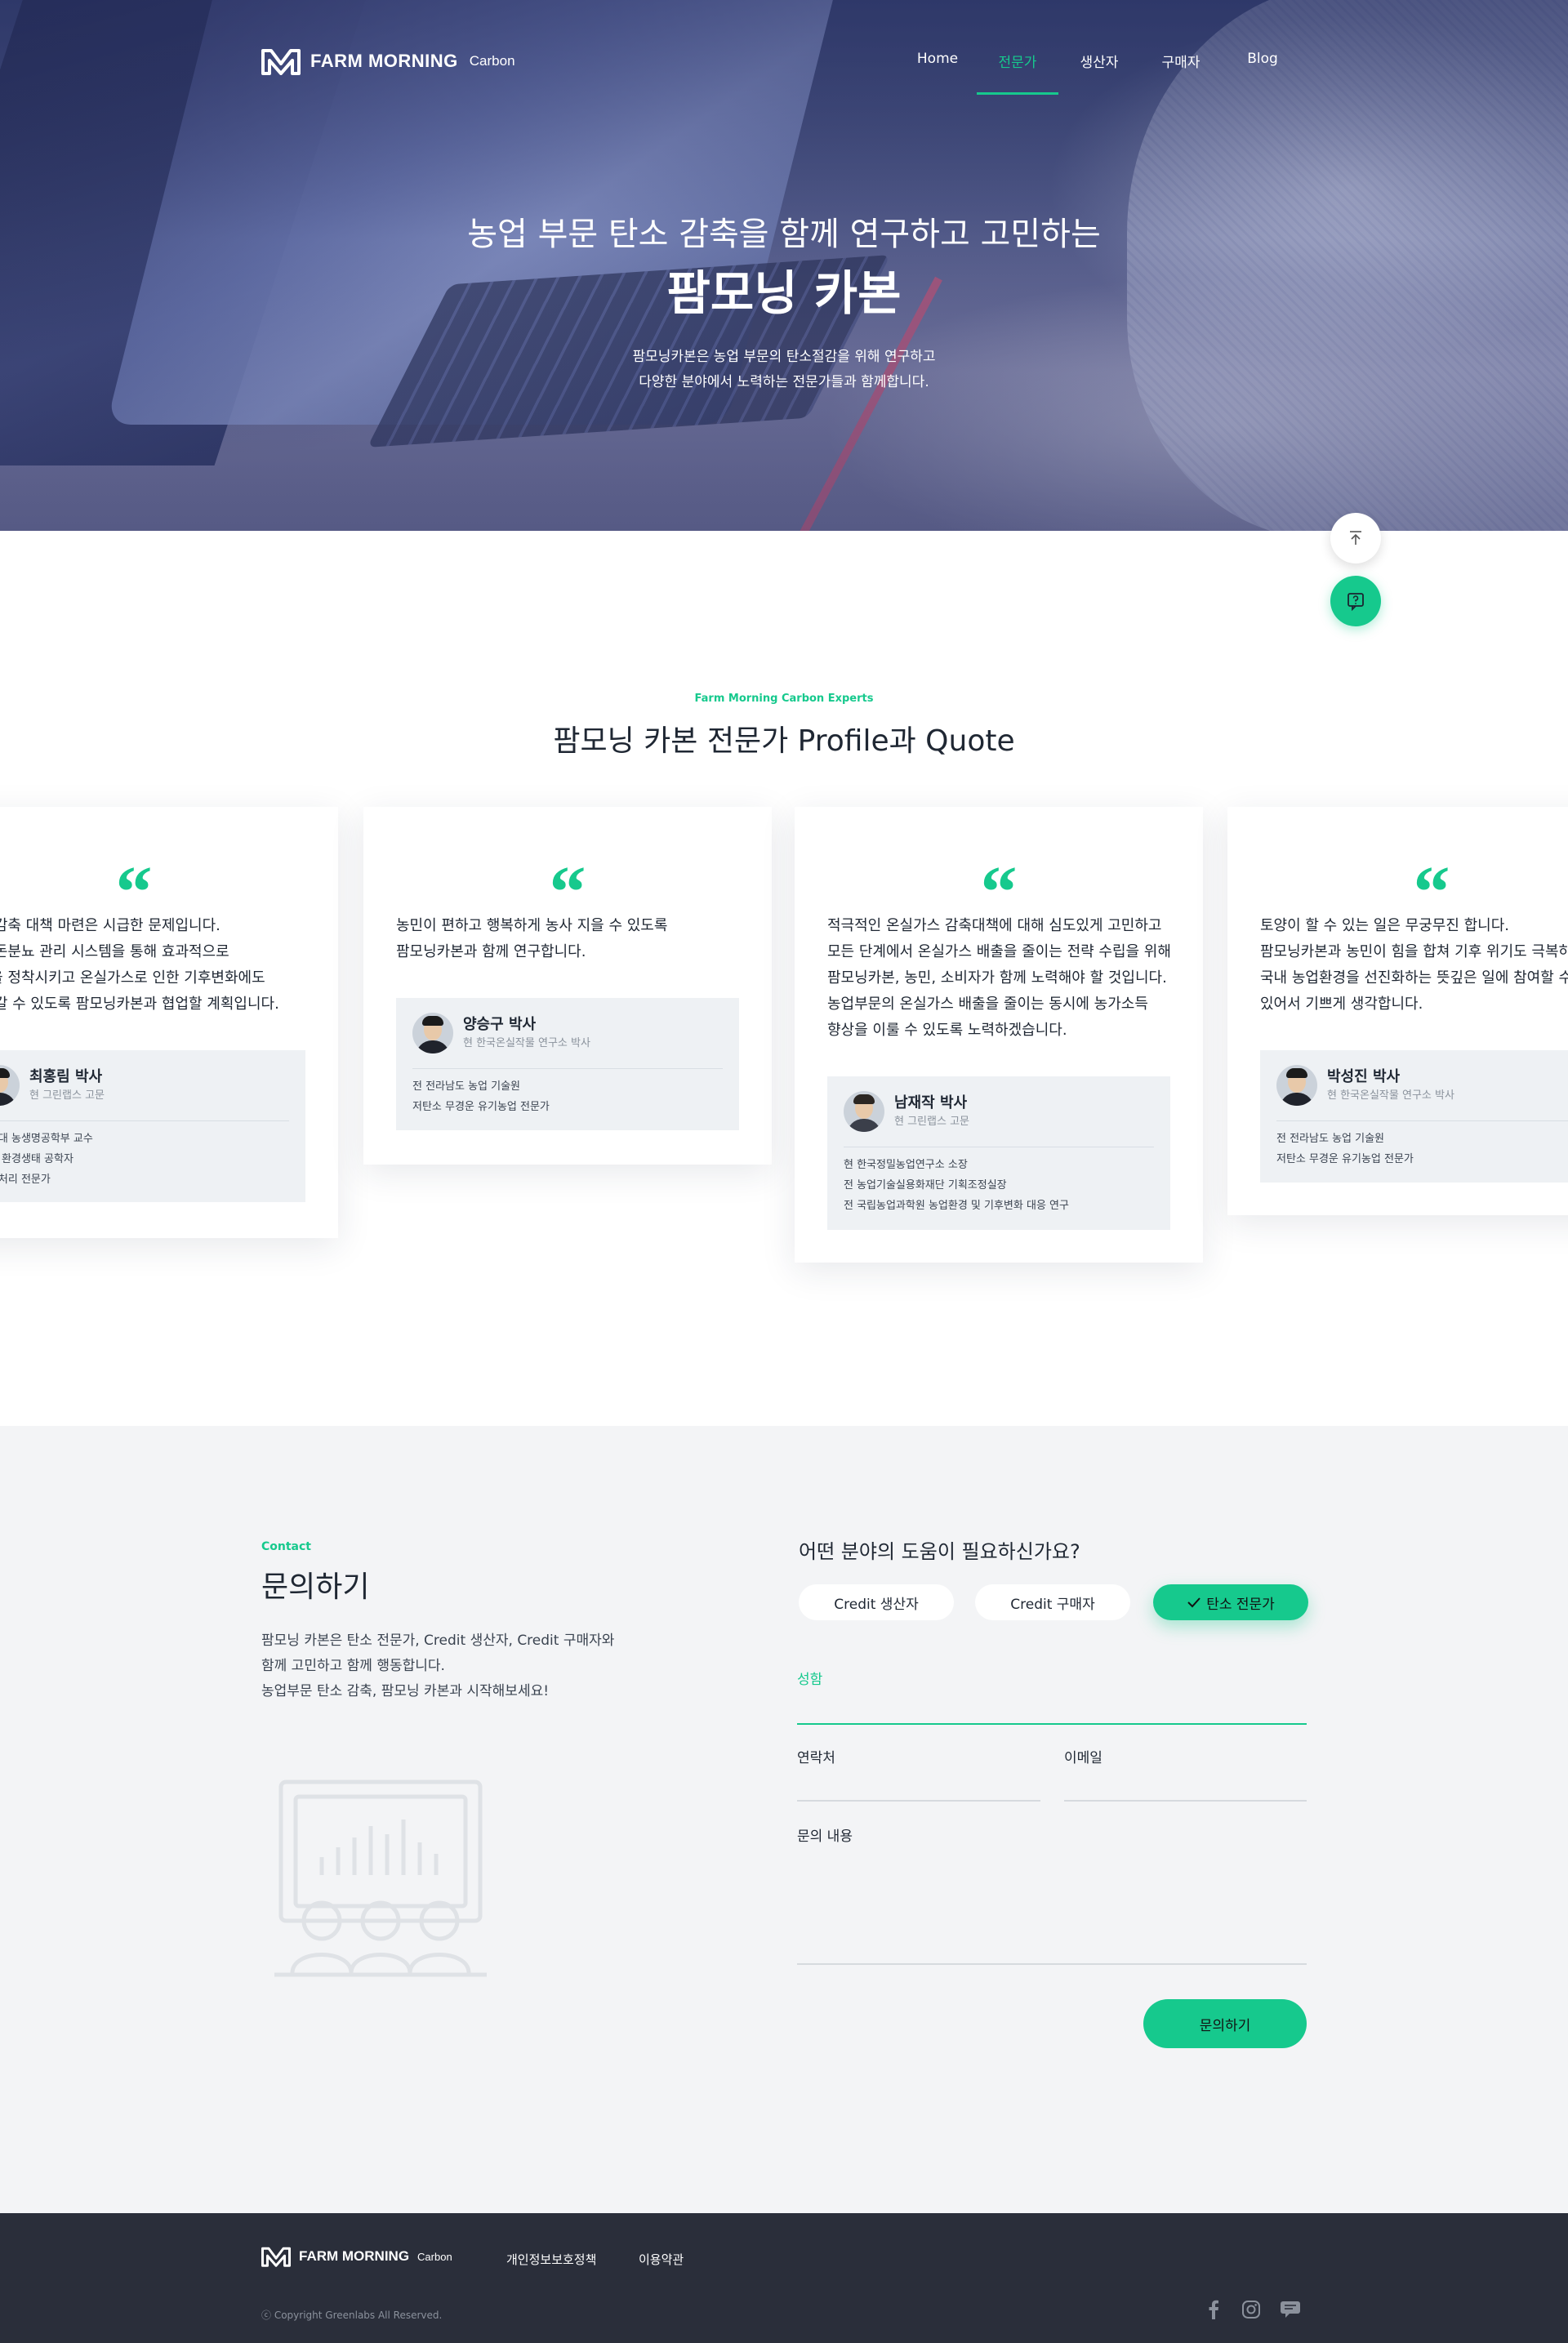 Image resolution: width=1568 pixels, height=2343 pixels. I want to click on footer-logo: FARM MORNING Carbon, so click(356, 2257).